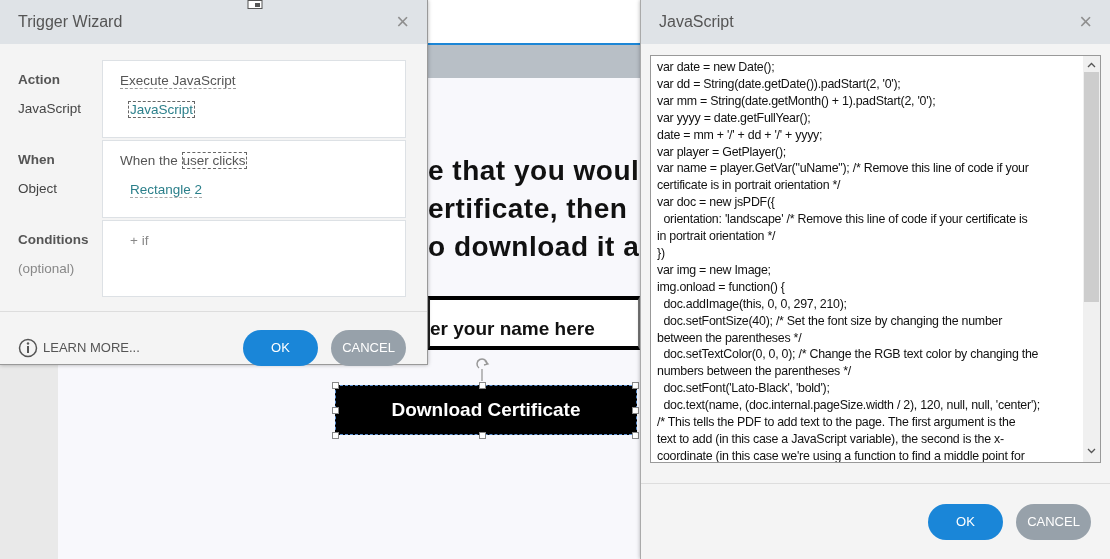  I want to click on code-line: orientation: 'landscape' /* Remove this line of code if your certificate is, so click(845, 220).